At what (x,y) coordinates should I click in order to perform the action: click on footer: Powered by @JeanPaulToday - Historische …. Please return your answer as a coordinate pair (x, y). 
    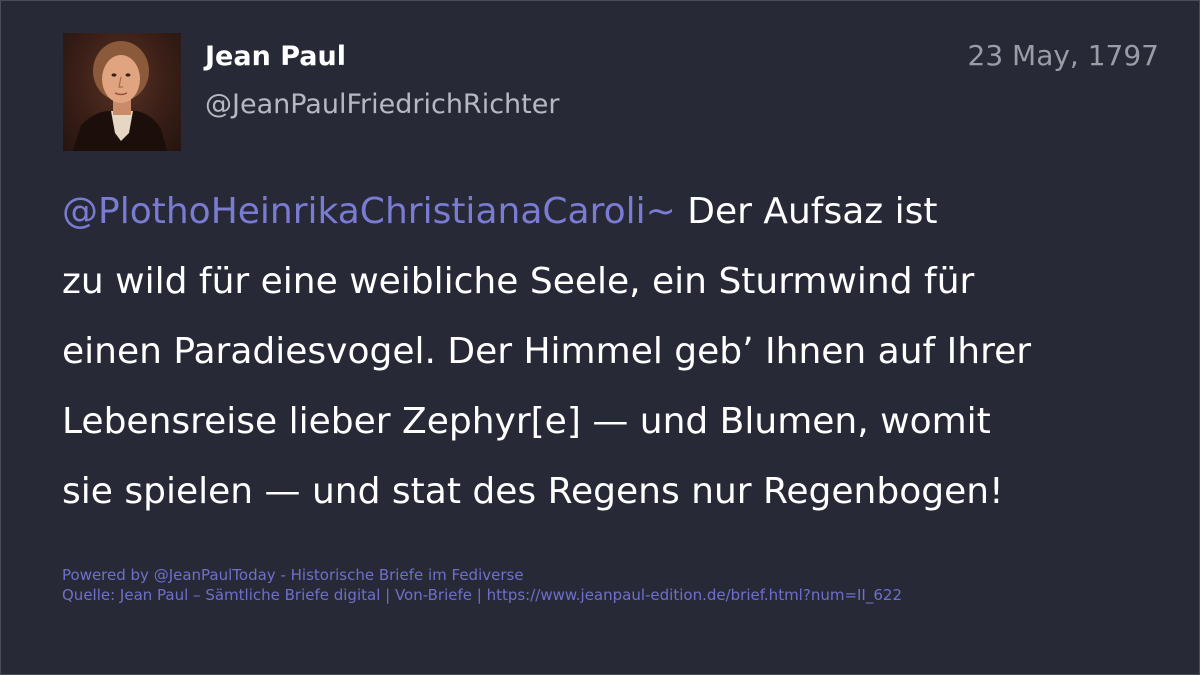
    Looking at the image, I should click on (482, 585).